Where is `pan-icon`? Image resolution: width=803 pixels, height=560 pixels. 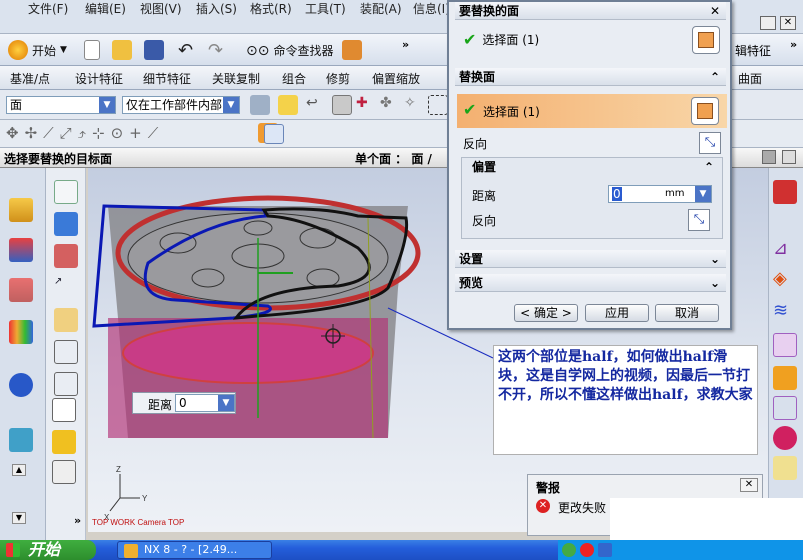 pan-icon is located at coordinates (785, 468).